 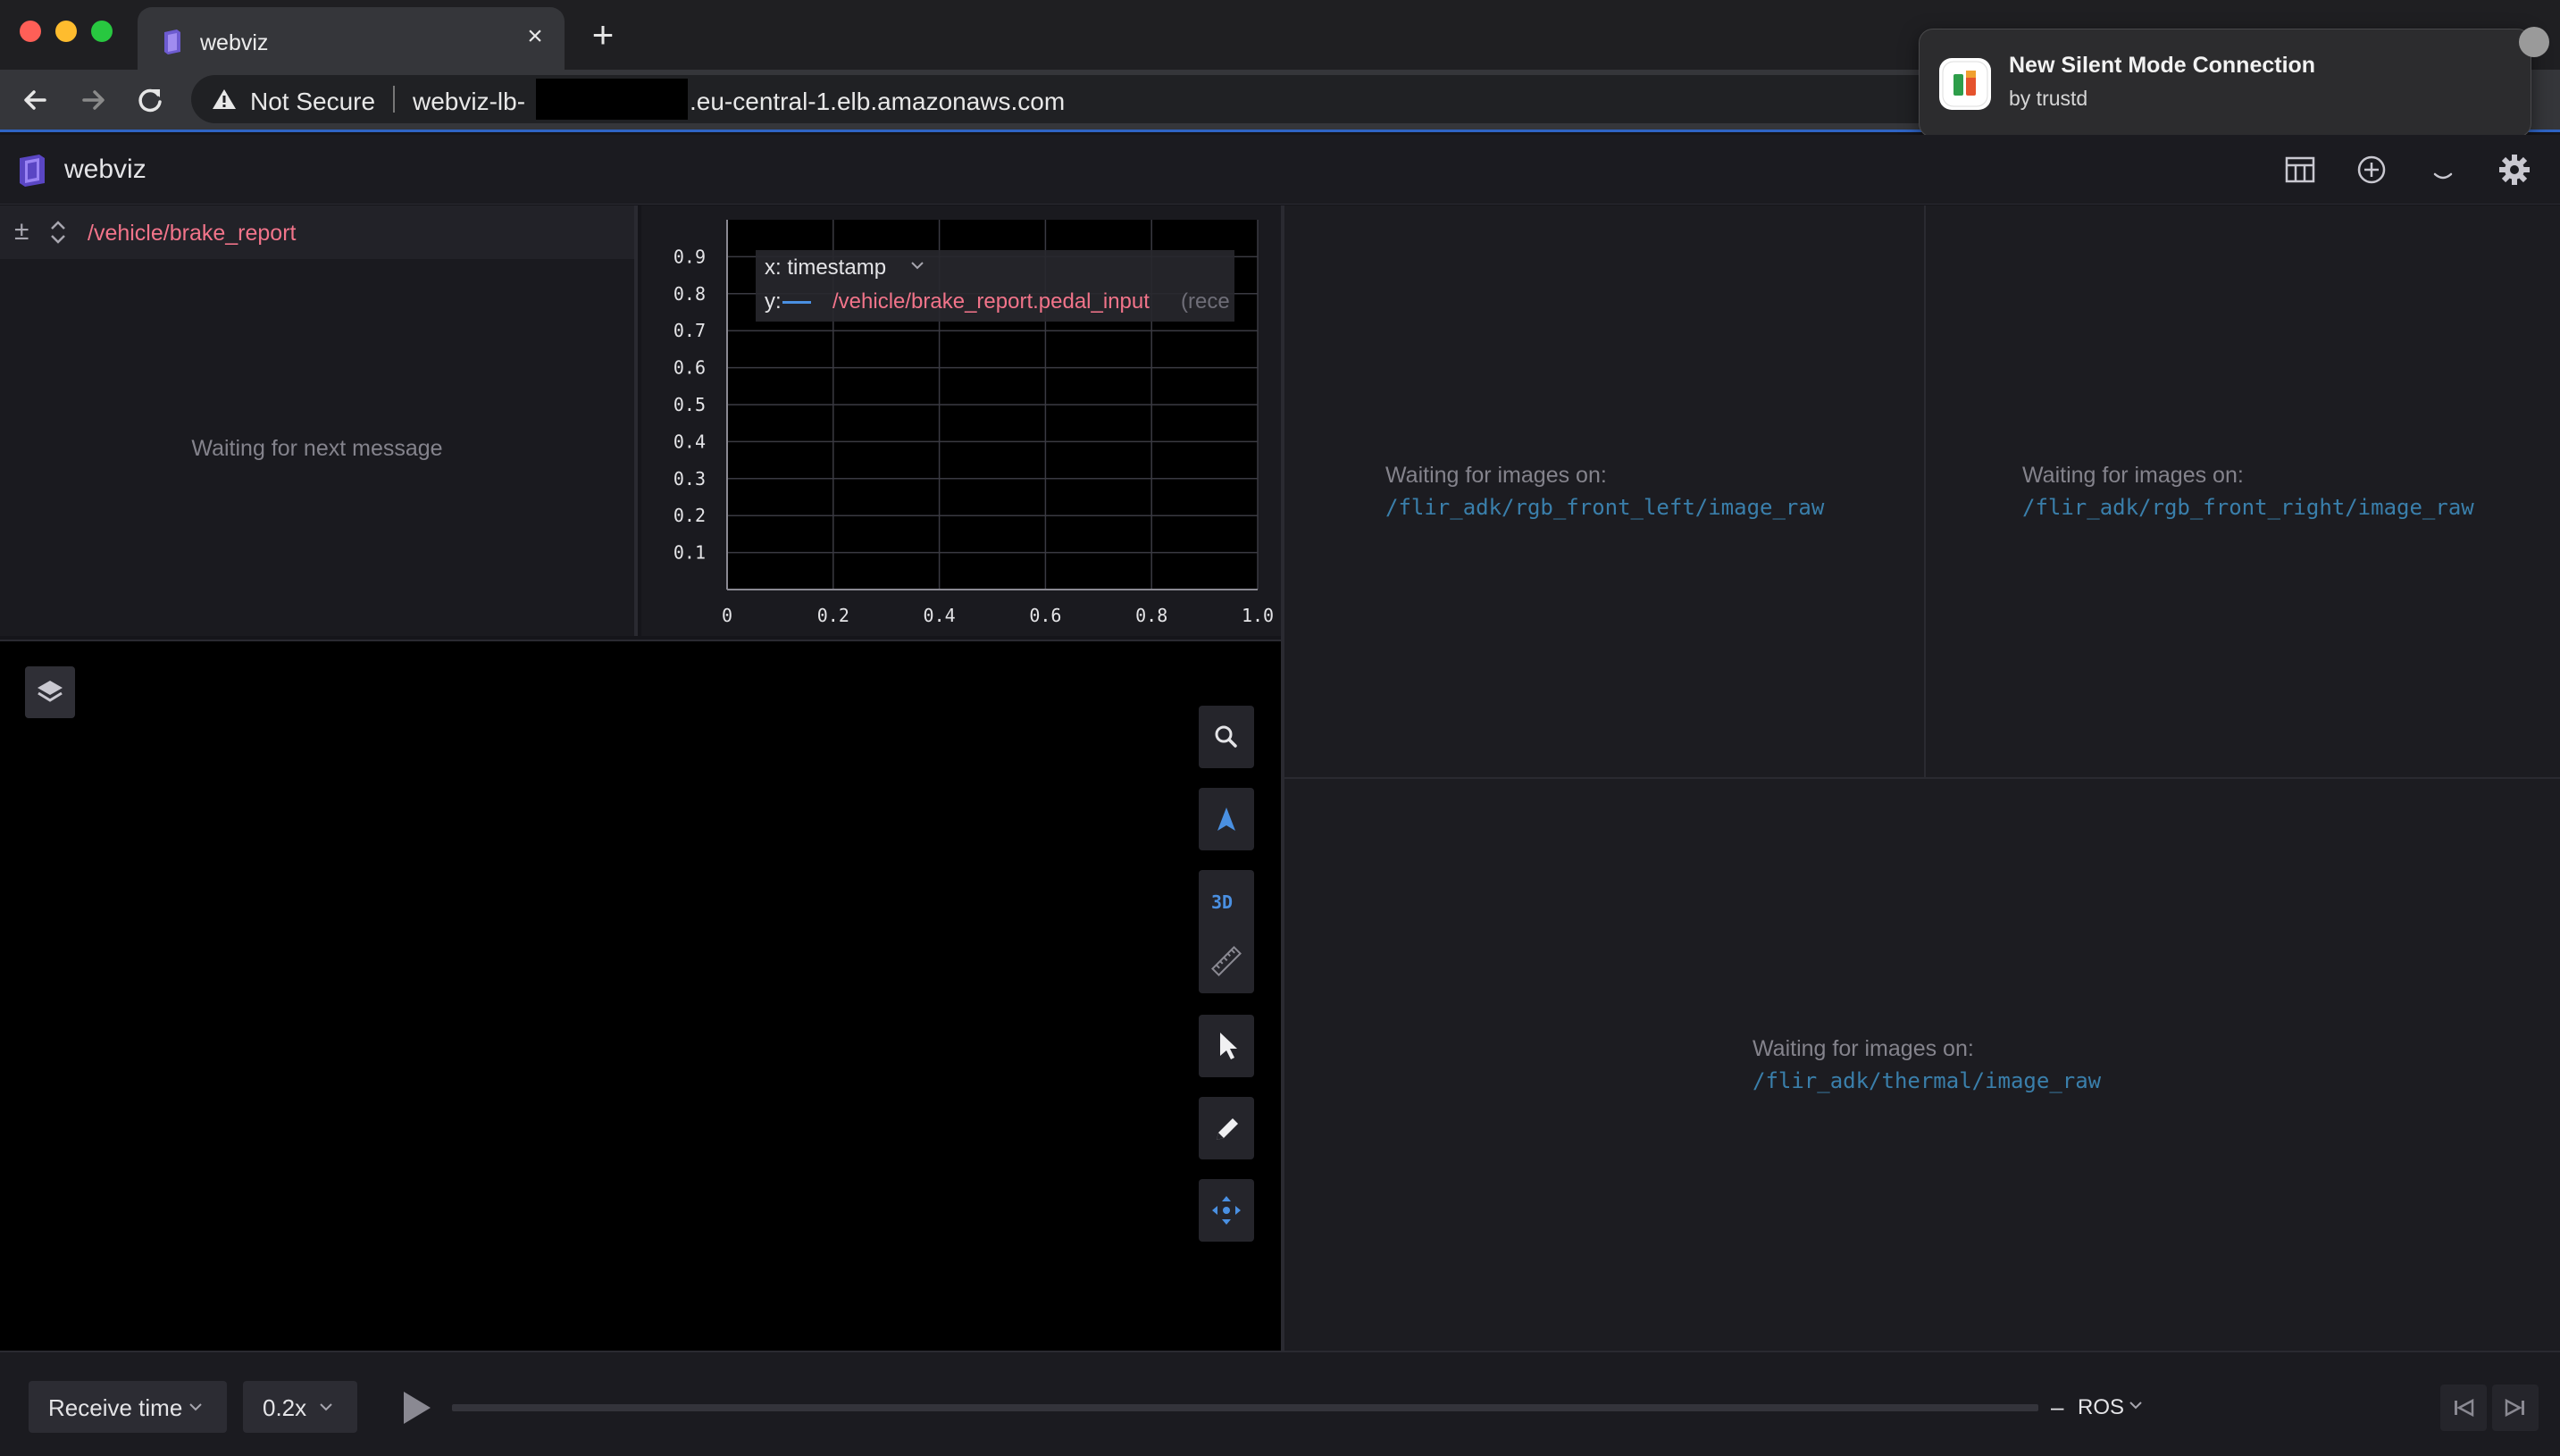 What do you see at coordinates (312, 102) in the screenshot?
I see `security-status: Not Secure` at bounding box center [312, 102].